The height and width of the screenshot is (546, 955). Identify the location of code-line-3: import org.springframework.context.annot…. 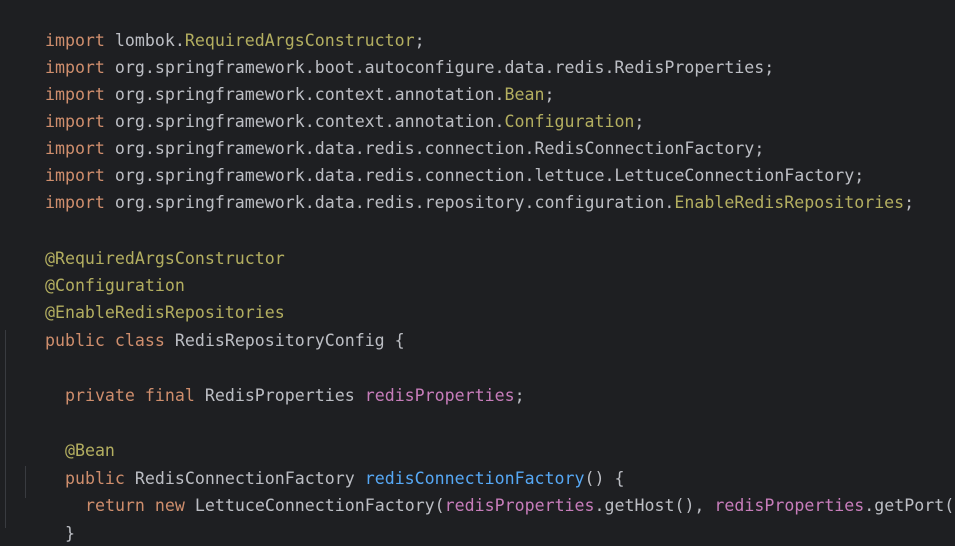
(280, 79).